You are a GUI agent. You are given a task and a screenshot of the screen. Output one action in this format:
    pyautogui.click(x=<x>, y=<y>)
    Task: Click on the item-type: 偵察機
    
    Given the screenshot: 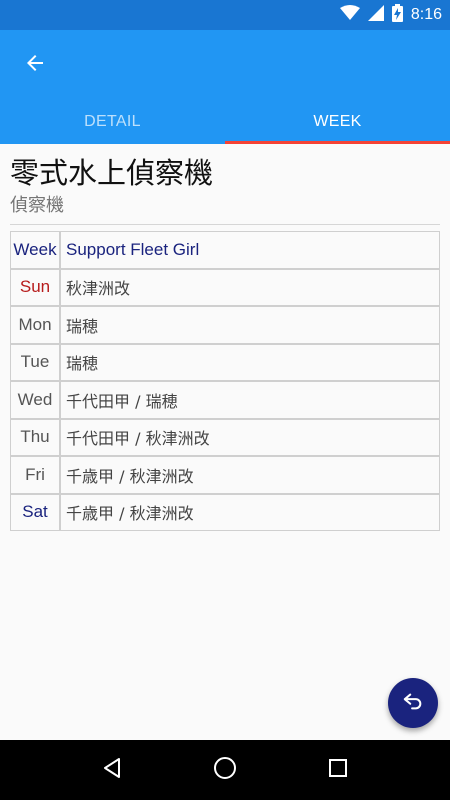 What is the action you would take?
    pyautogui.click(x=37, y=205)
    